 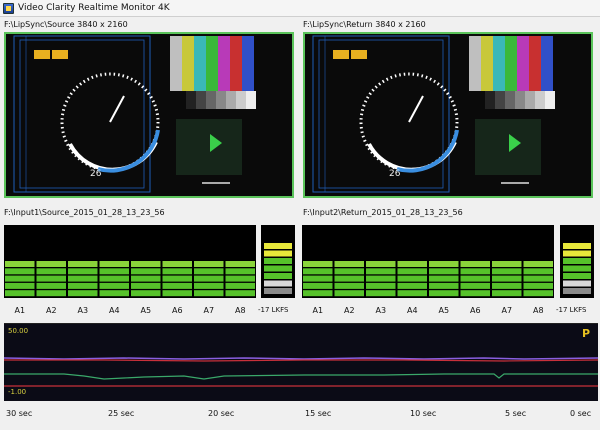 I want to click on red-line, so click(x=301, y=360).